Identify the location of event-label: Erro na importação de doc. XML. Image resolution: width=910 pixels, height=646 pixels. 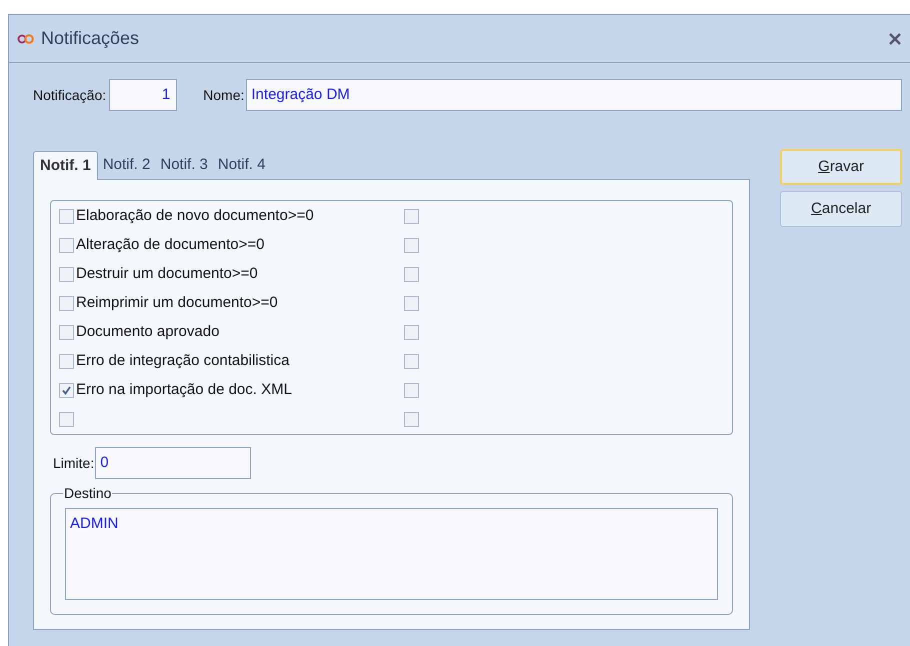
(184, 390).